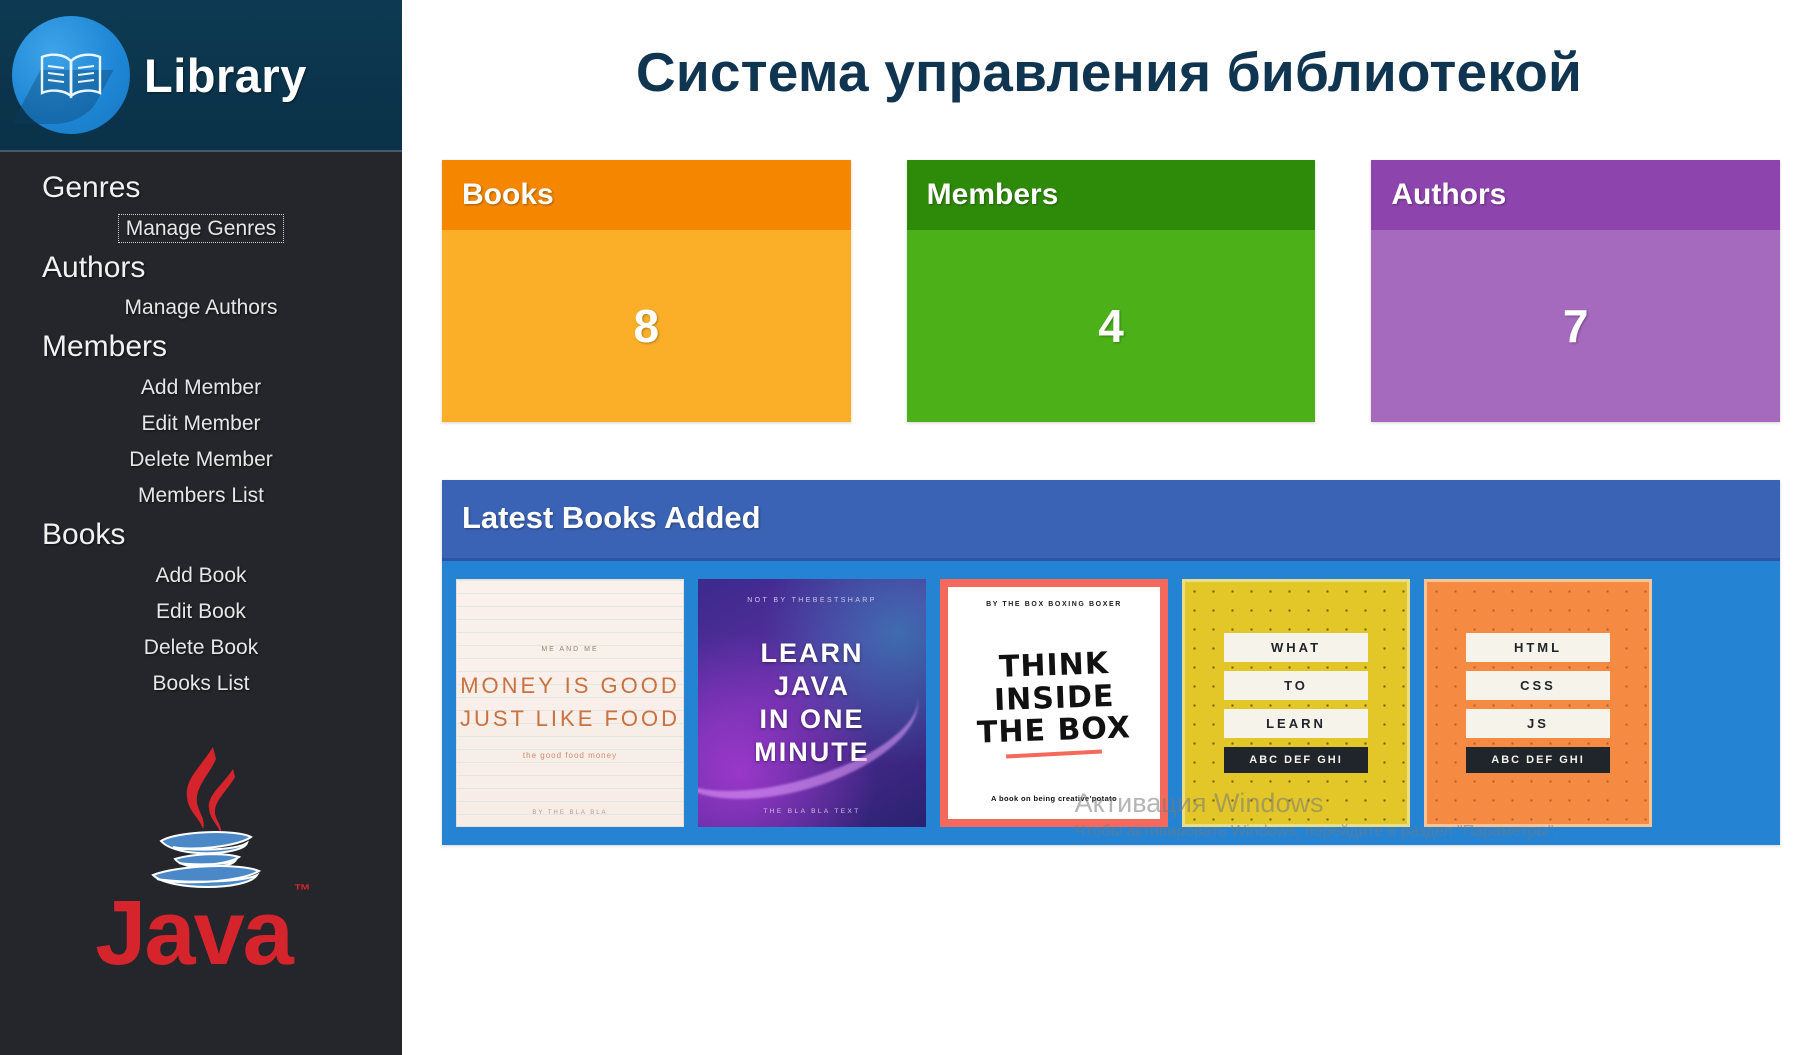 The image size is (1816, 1055). What do you see at coordinates (1054, 604) in the screenshot?
I see `book-kicker: BY THE BOX BOXING BOXER` at bounding box center [1054, 604].